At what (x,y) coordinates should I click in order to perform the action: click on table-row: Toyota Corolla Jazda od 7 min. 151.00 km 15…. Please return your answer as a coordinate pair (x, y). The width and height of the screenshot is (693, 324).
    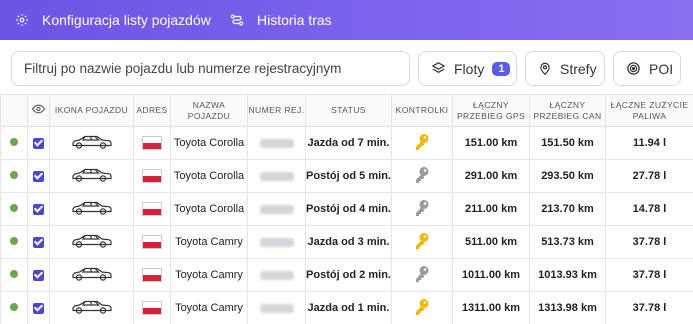
    Looking at the image, I should click on (346, 143).